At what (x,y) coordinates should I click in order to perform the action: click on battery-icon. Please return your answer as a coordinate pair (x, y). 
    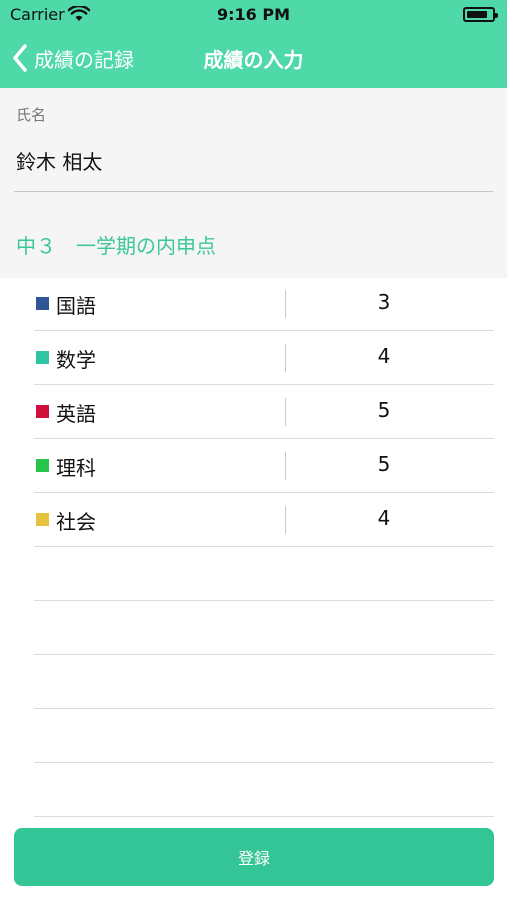
    Looking at the image, I should click on (480, 14).